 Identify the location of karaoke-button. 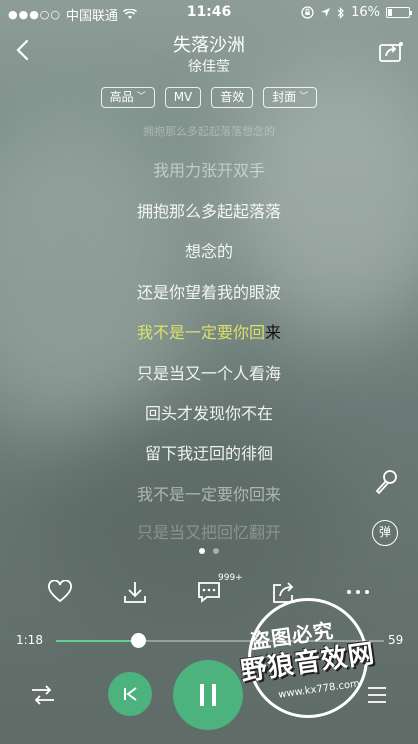
(386, 482).